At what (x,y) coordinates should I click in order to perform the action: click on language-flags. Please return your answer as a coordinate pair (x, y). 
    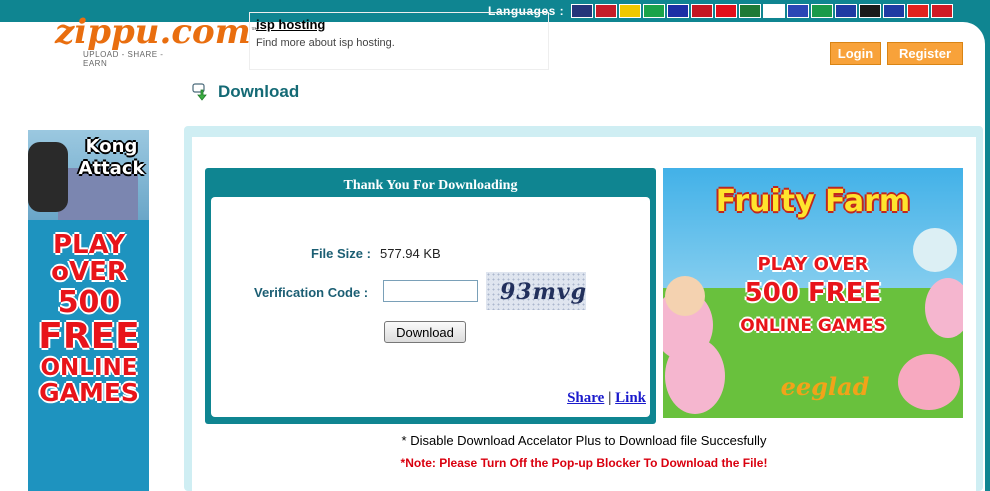
    Looking at the image, I should click on (762, 11).